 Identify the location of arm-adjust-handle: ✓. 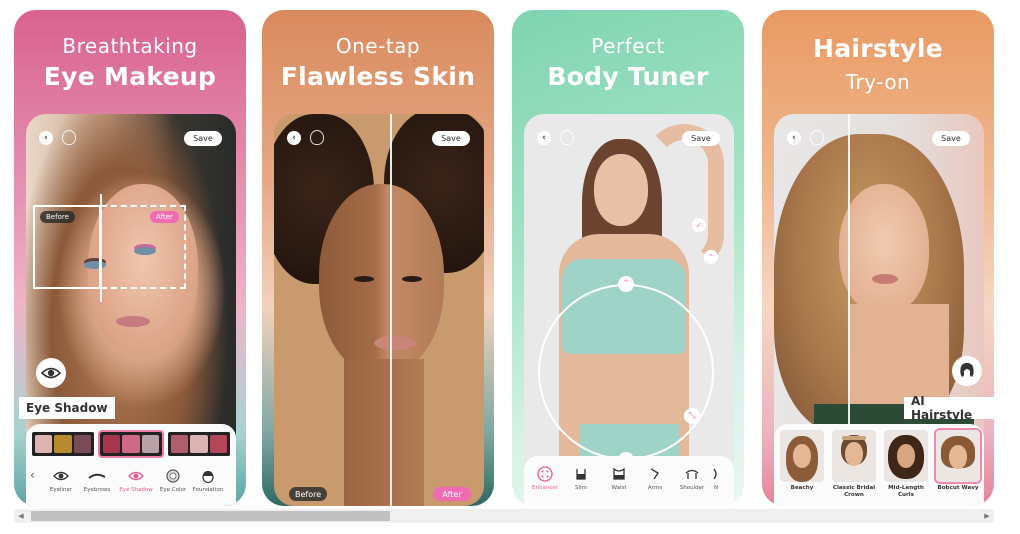
(699, 225).